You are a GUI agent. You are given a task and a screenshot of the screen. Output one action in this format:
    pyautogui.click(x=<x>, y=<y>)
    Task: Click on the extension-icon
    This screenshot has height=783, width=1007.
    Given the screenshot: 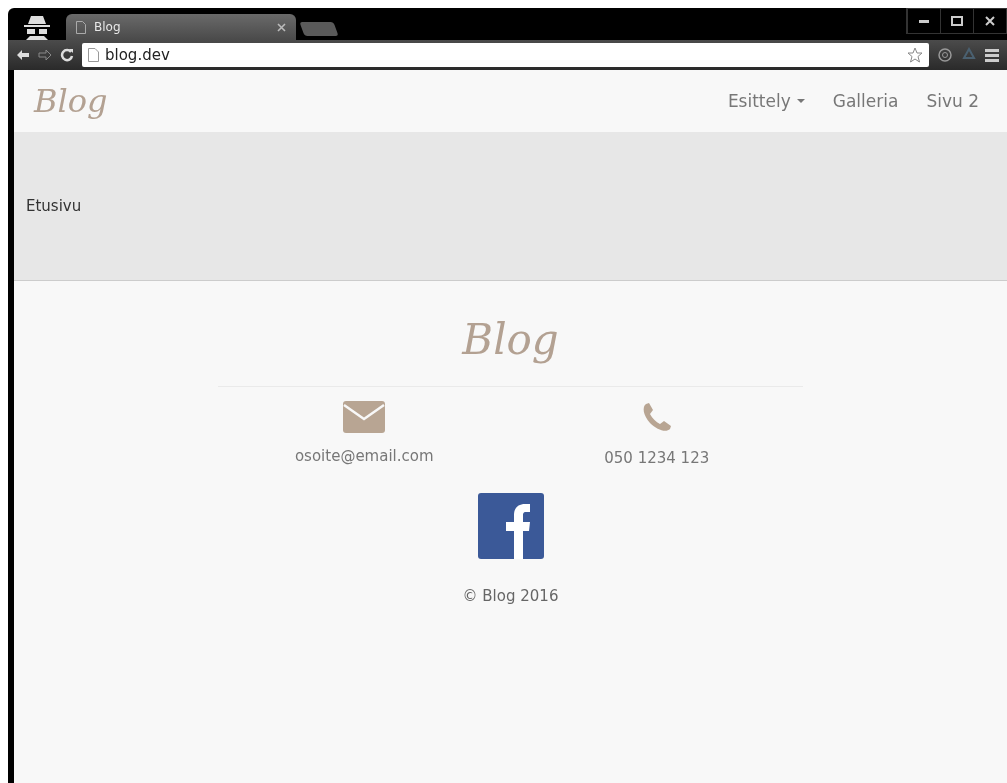 What is the action you would take?
    pyautogui.click(x=945, y=55)
    